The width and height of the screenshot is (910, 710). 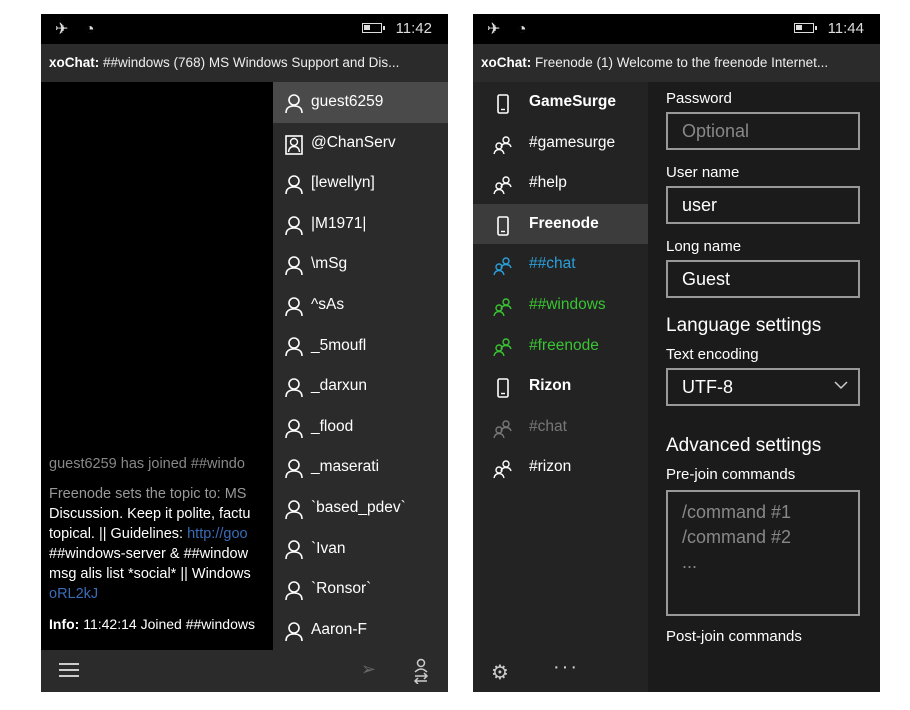 What do you see at coordinates (329, 264) in the screenshot?
I see `user-nick: \mSg` at bounding box center [329, 264].